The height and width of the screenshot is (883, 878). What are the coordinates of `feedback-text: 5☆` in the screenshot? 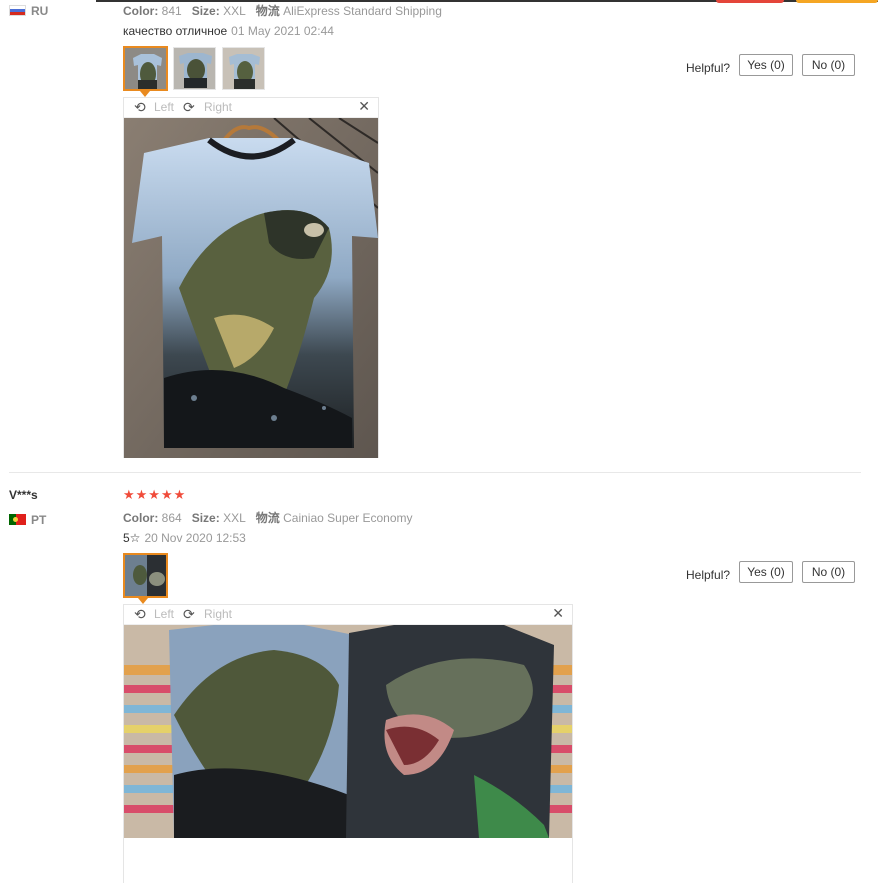 It's located at (132, 538).